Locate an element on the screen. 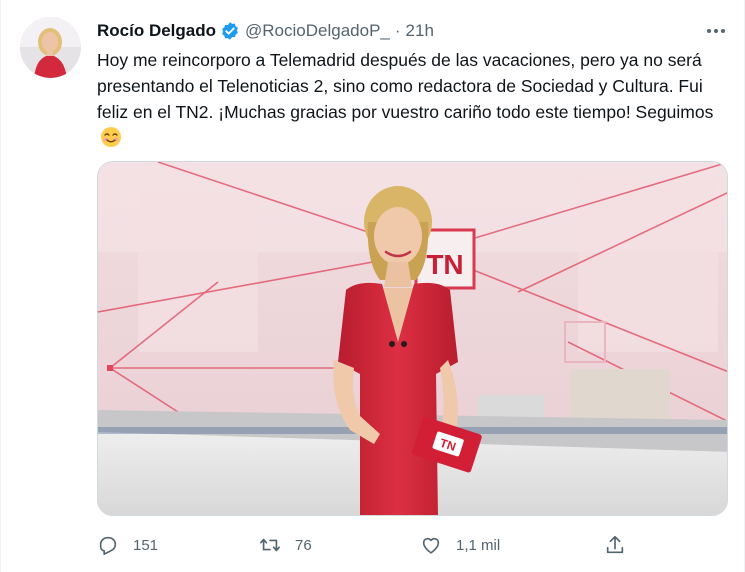 This screenshot has width=745, height=572. reply-count: 151 is located at coordinates (146, 545).